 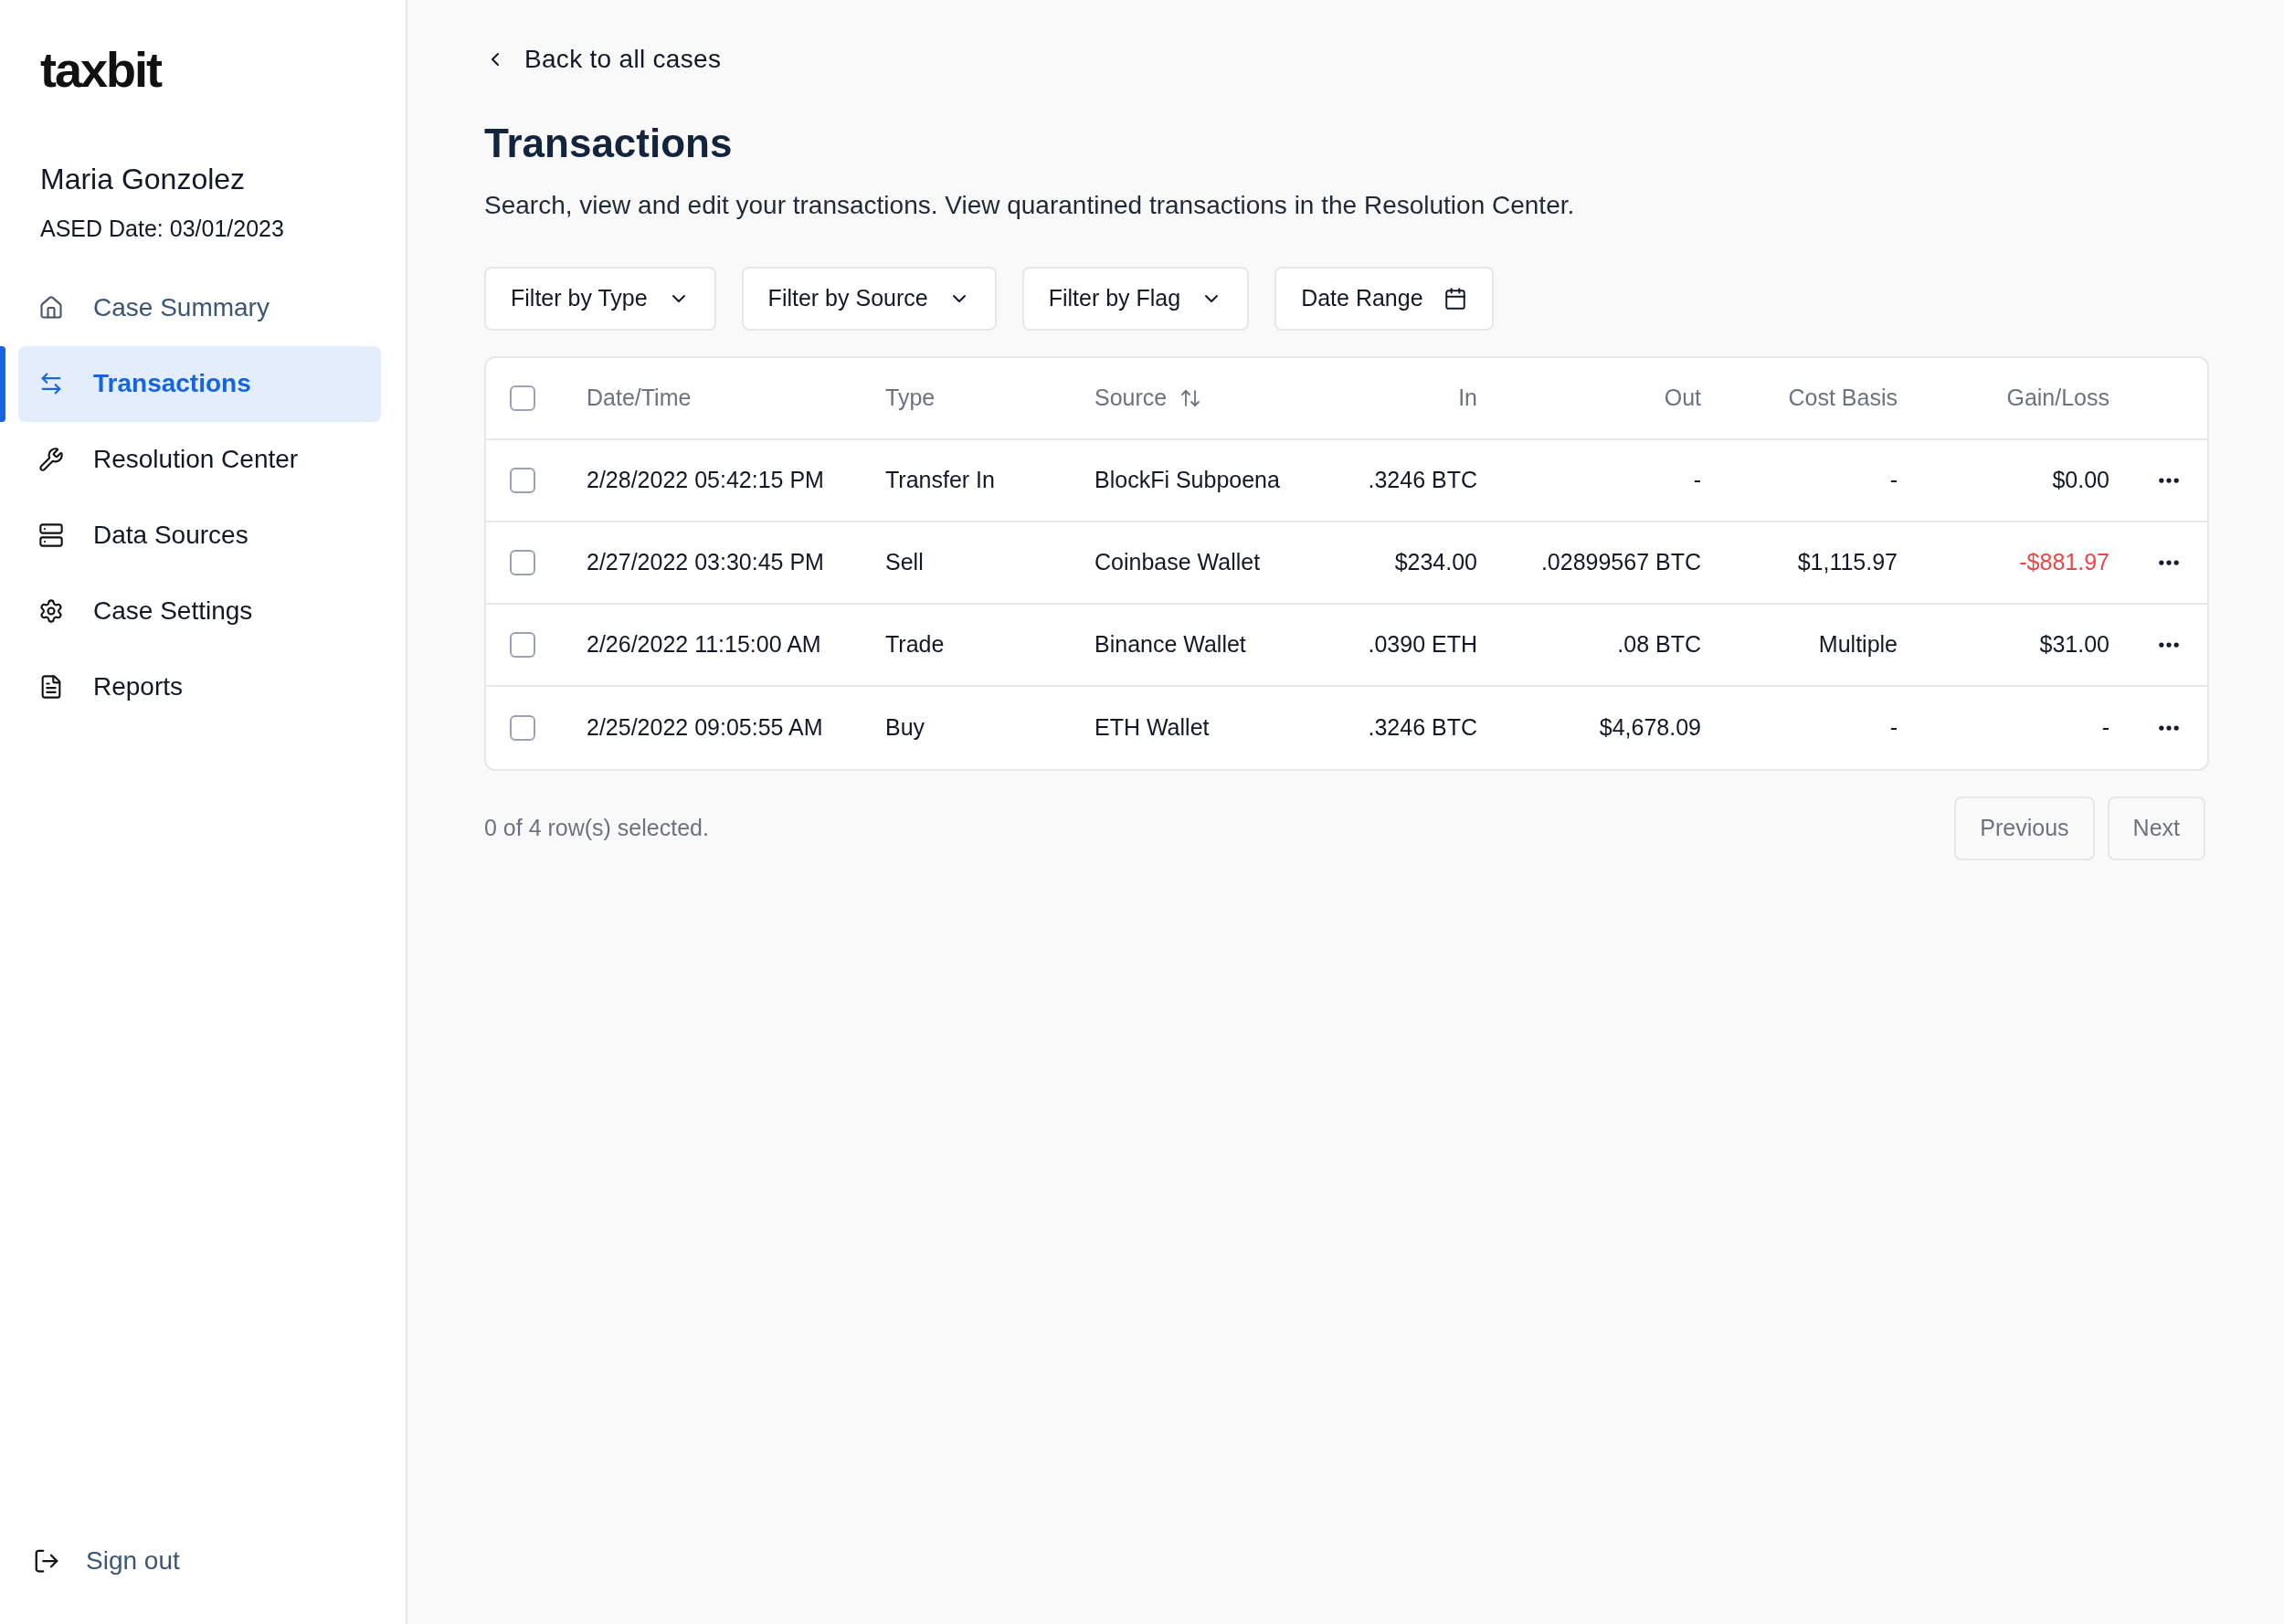 I want to click on table-cell-text: $234.00, so click(x=1435, y=562).